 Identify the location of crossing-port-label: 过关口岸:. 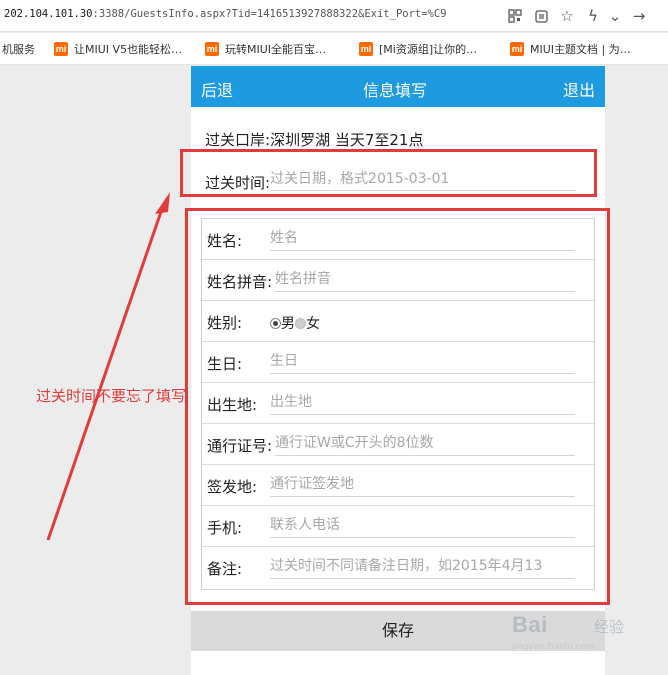
(238, 140).